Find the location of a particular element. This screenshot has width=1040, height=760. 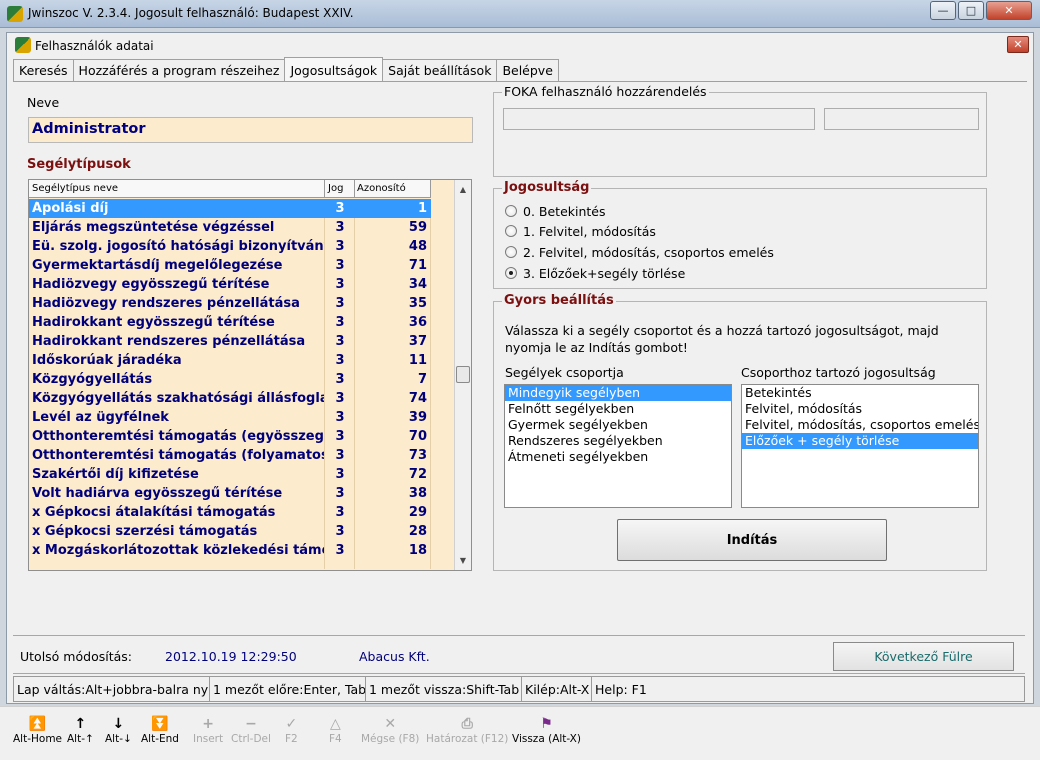

delete-button: − Ctrl-Del is located at coordinates (251, 730).